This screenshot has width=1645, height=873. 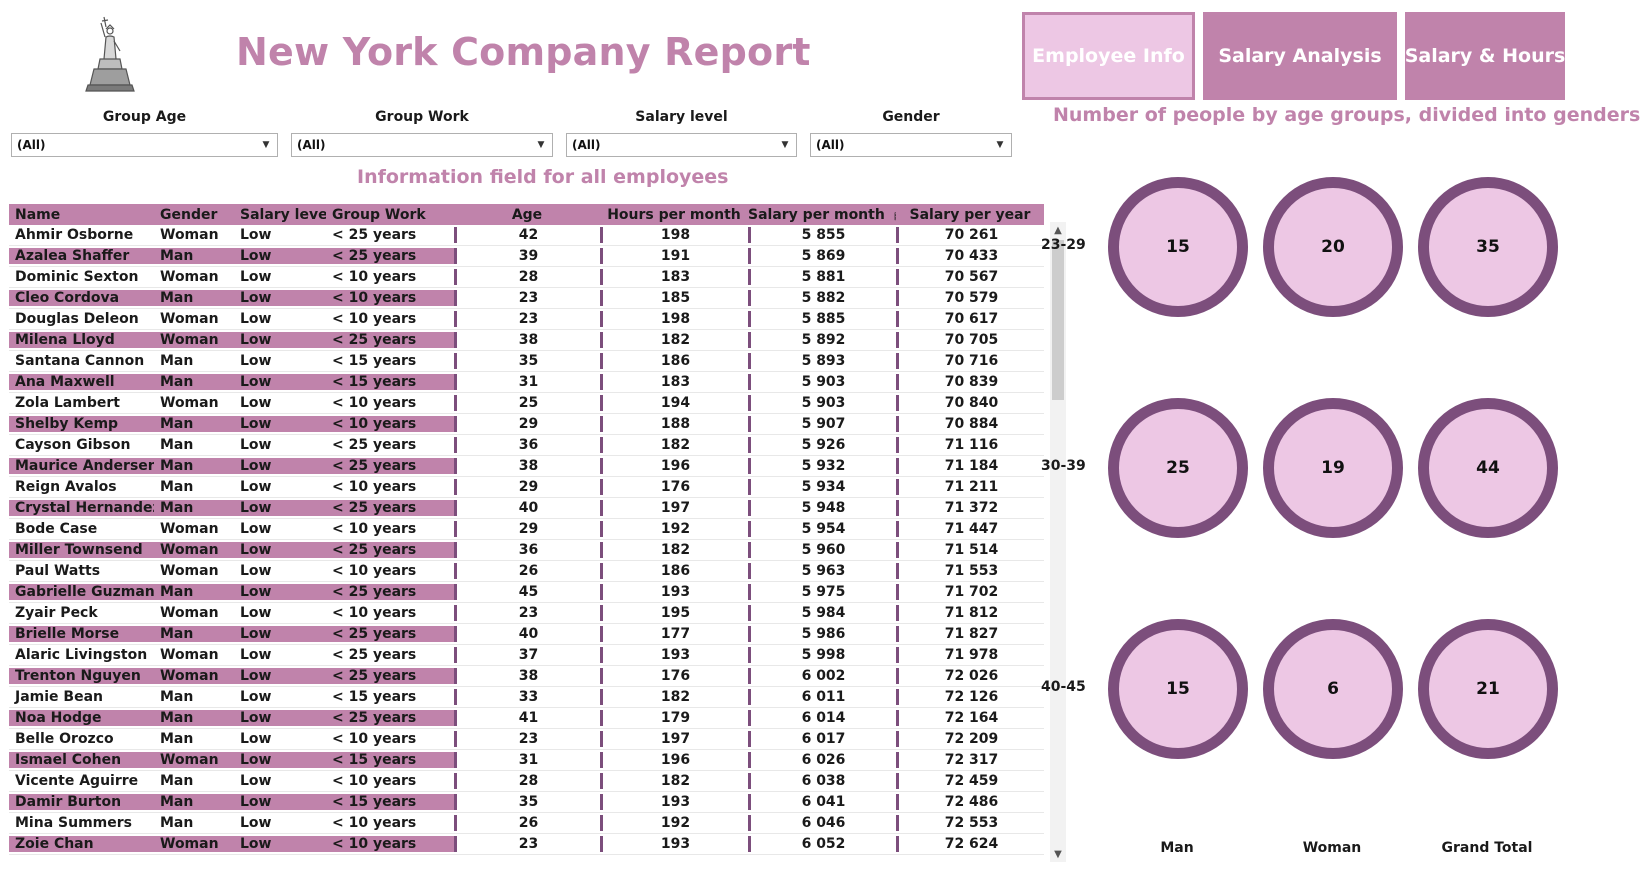 What do you see at coordinates (1333, 247) in the screenshot?
I see `count-circle: 20` at bounding box center [1333, 247].